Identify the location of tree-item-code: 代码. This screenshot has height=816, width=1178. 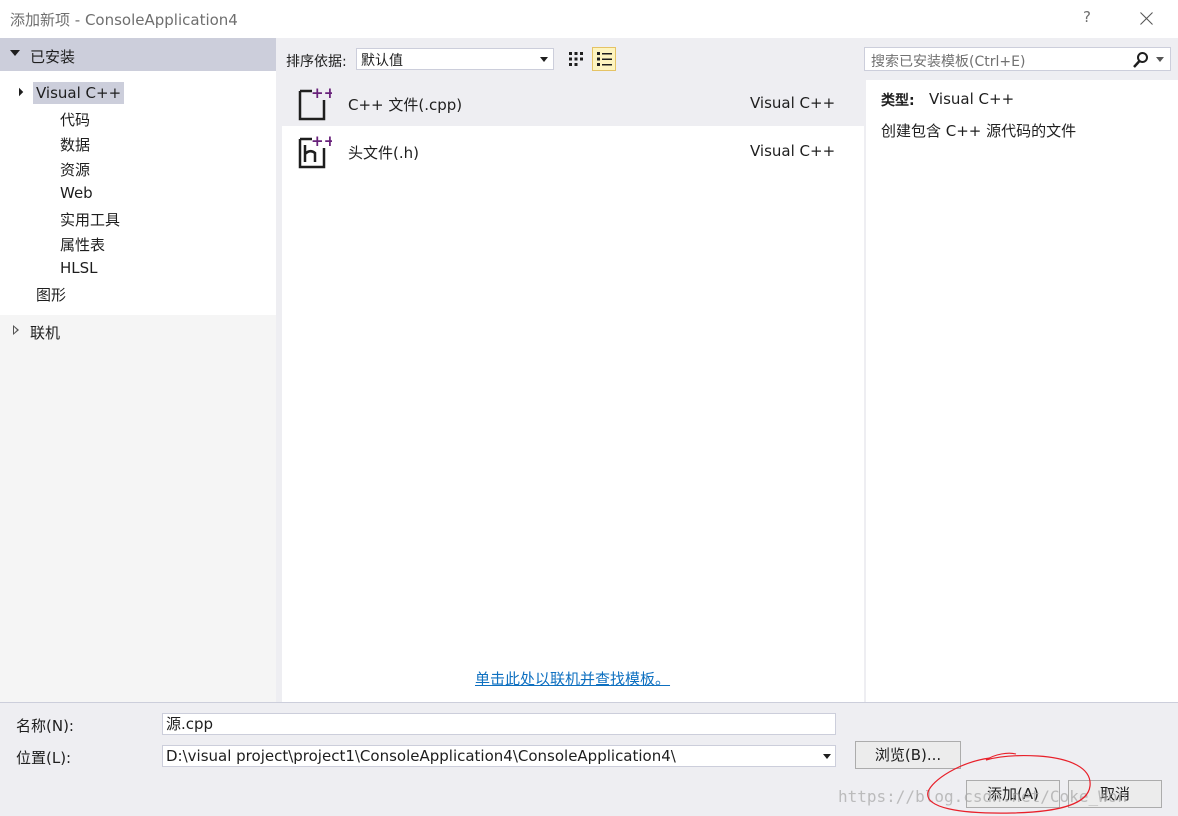
(75, 119).